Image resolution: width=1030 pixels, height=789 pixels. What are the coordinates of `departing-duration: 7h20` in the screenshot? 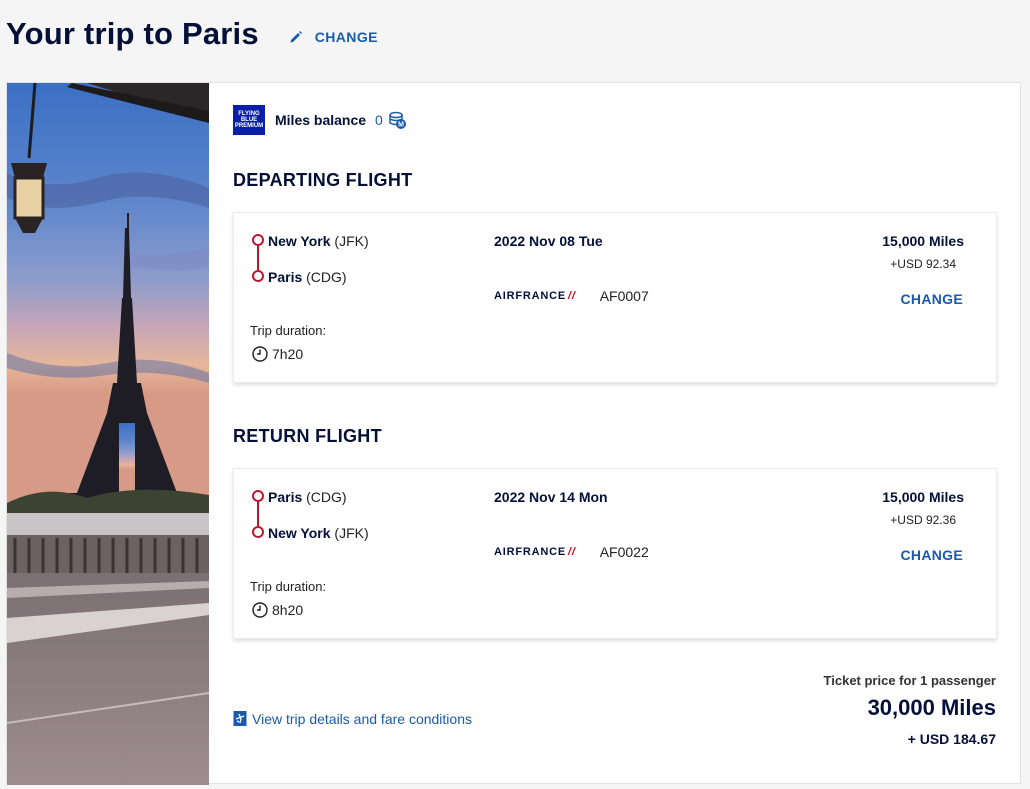 It's located at (277, 354).